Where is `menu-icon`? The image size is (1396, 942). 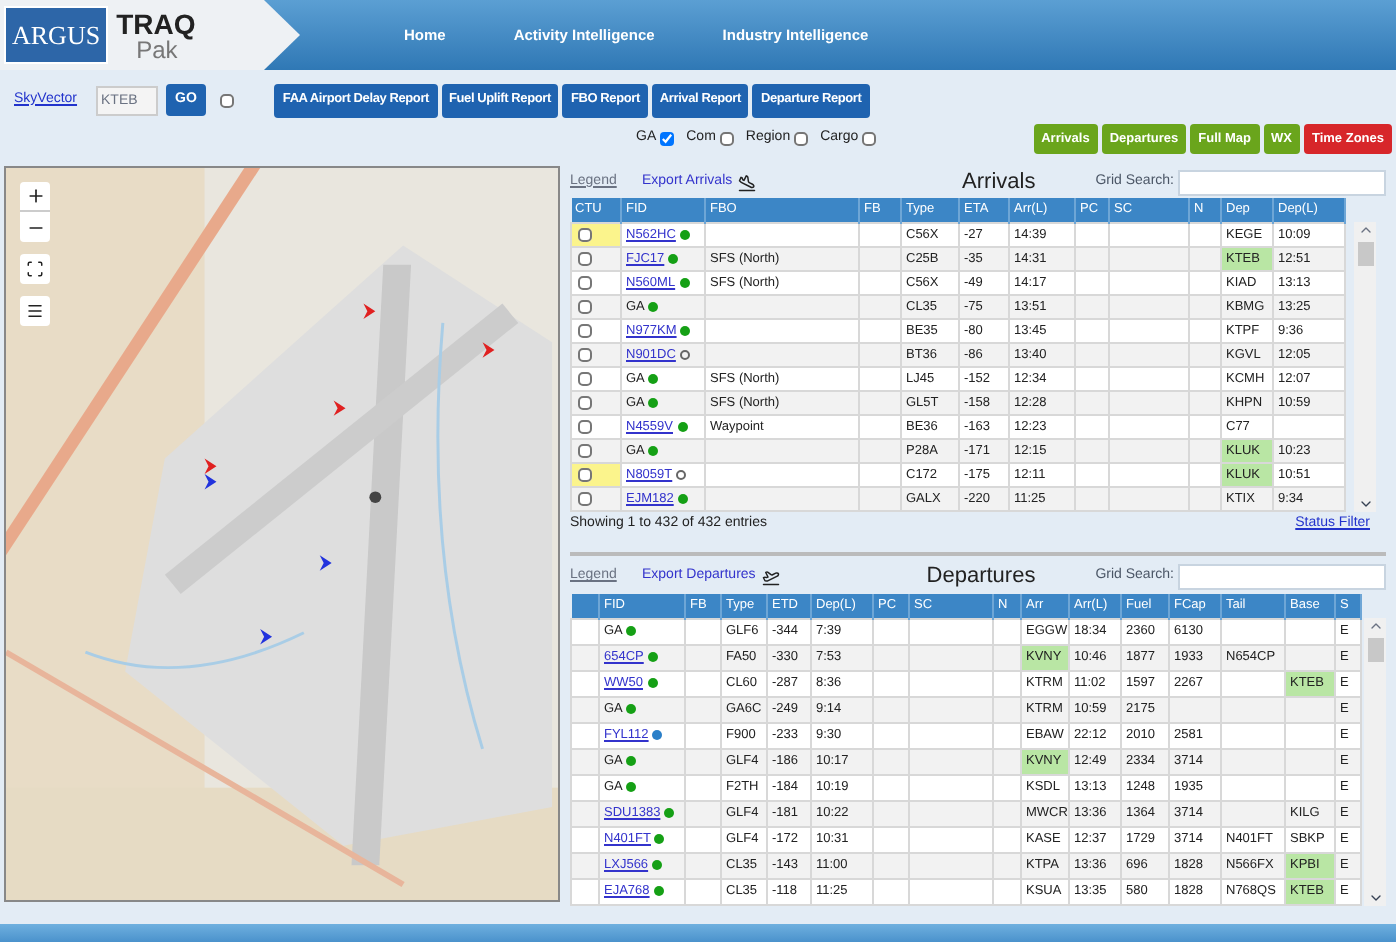
menu-icon is located at coordinates (35, 311).